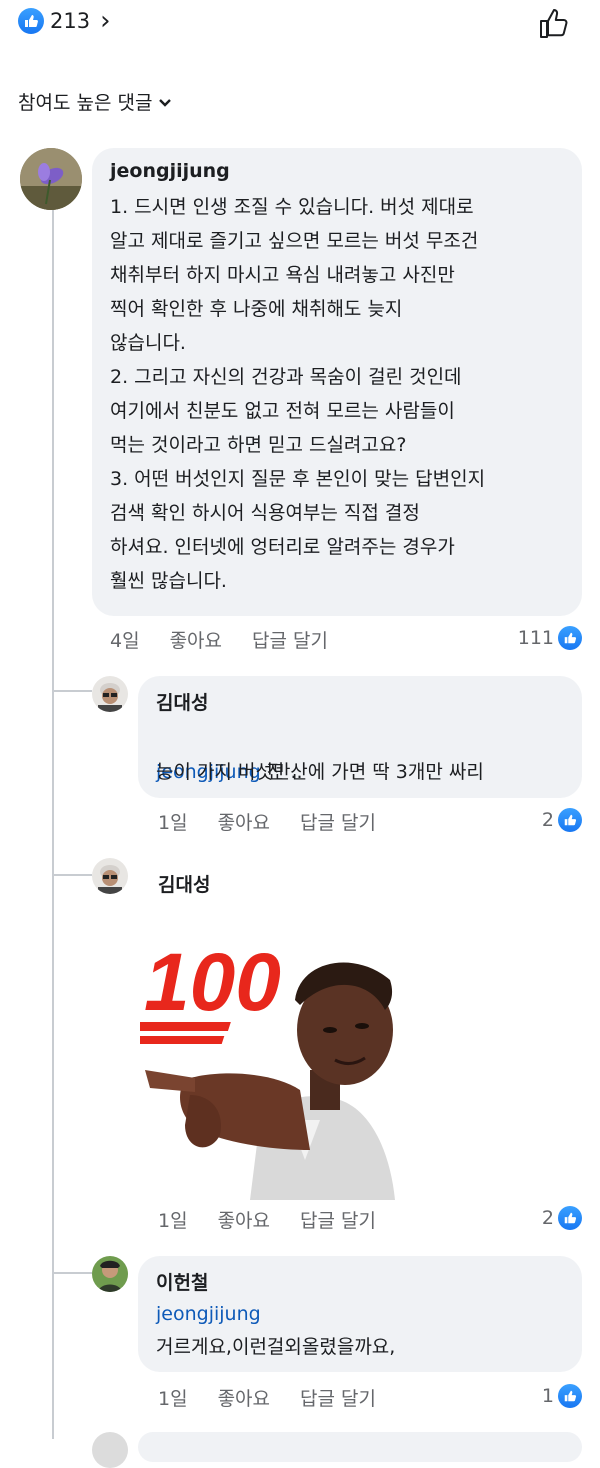 The width and height of the screenshot is (600, 1468). Describe the element at coordinates (547, 1396) in the screenshot. I see `reaction-number: 1` at that location.